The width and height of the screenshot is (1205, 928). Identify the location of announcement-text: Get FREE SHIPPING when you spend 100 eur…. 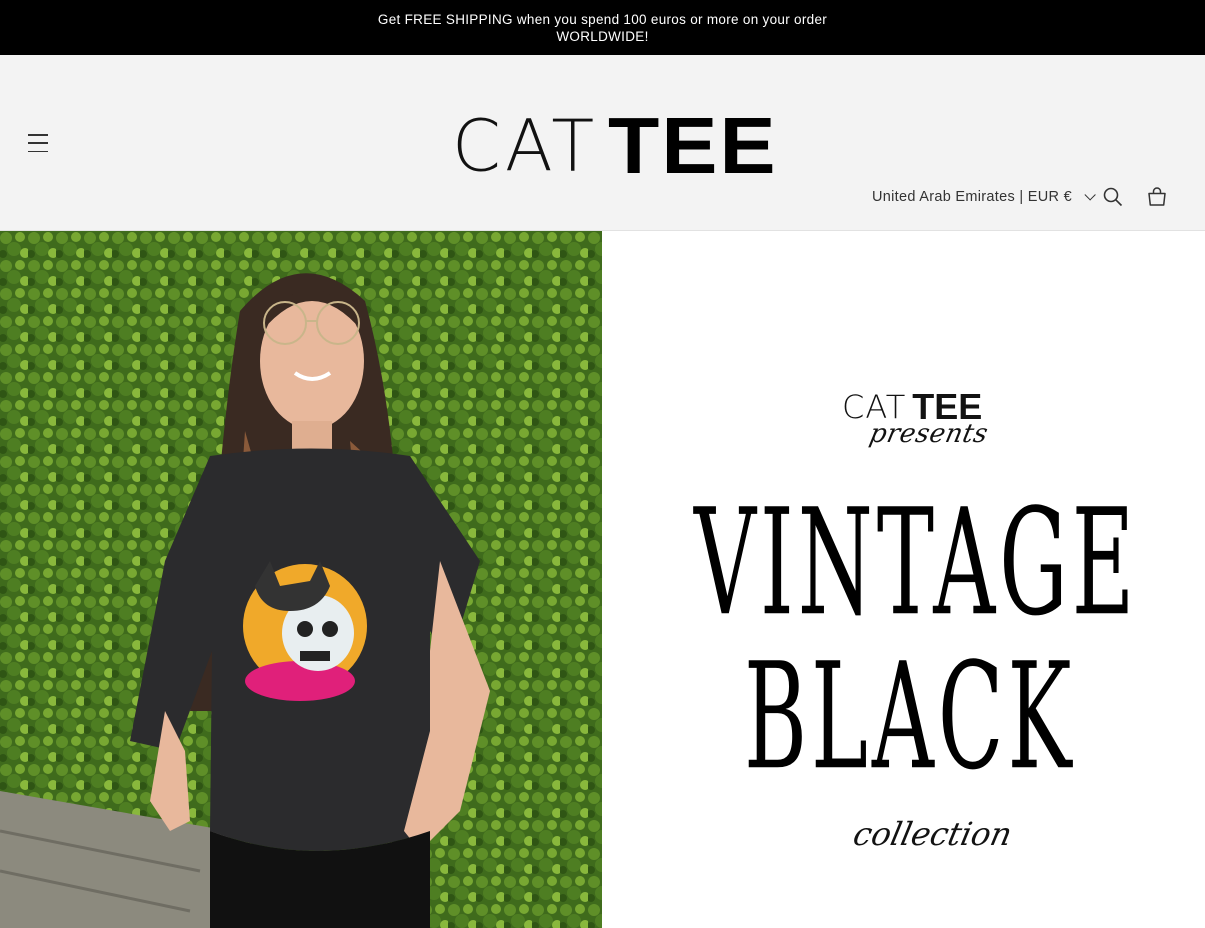
(602, 27).